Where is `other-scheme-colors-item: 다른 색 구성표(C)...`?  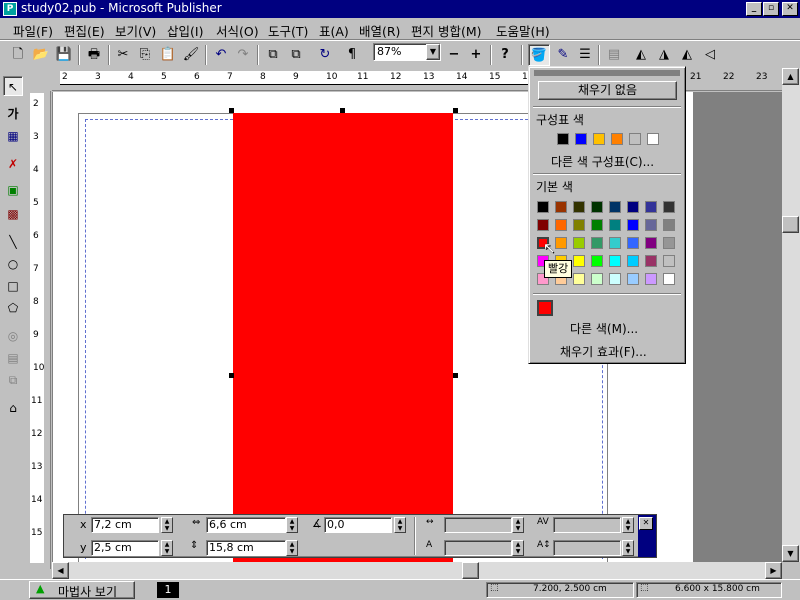
other-scheme-colors-item: 다른 색 구성표(C)... is located at coordinates (602, 161).